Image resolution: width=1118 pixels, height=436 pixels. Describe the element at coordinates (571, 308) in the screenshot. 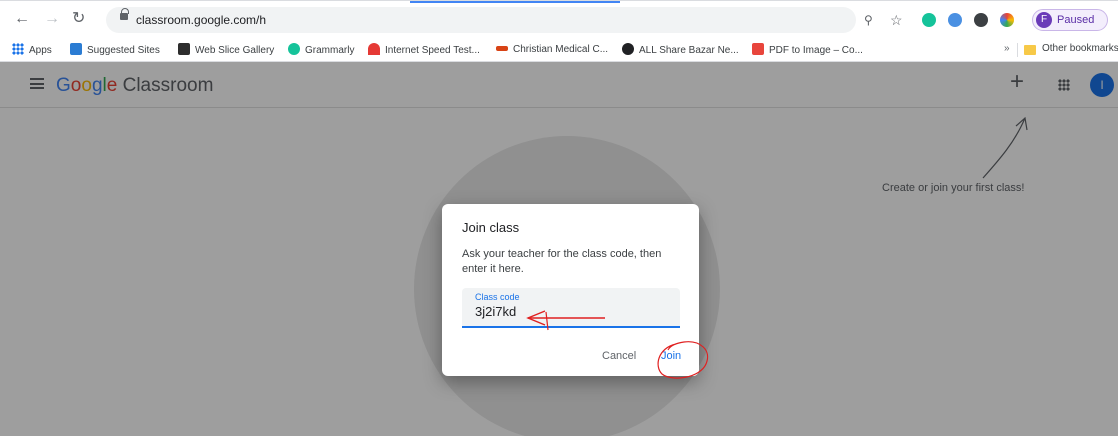

I see `class-code-field: Class code` at that location.